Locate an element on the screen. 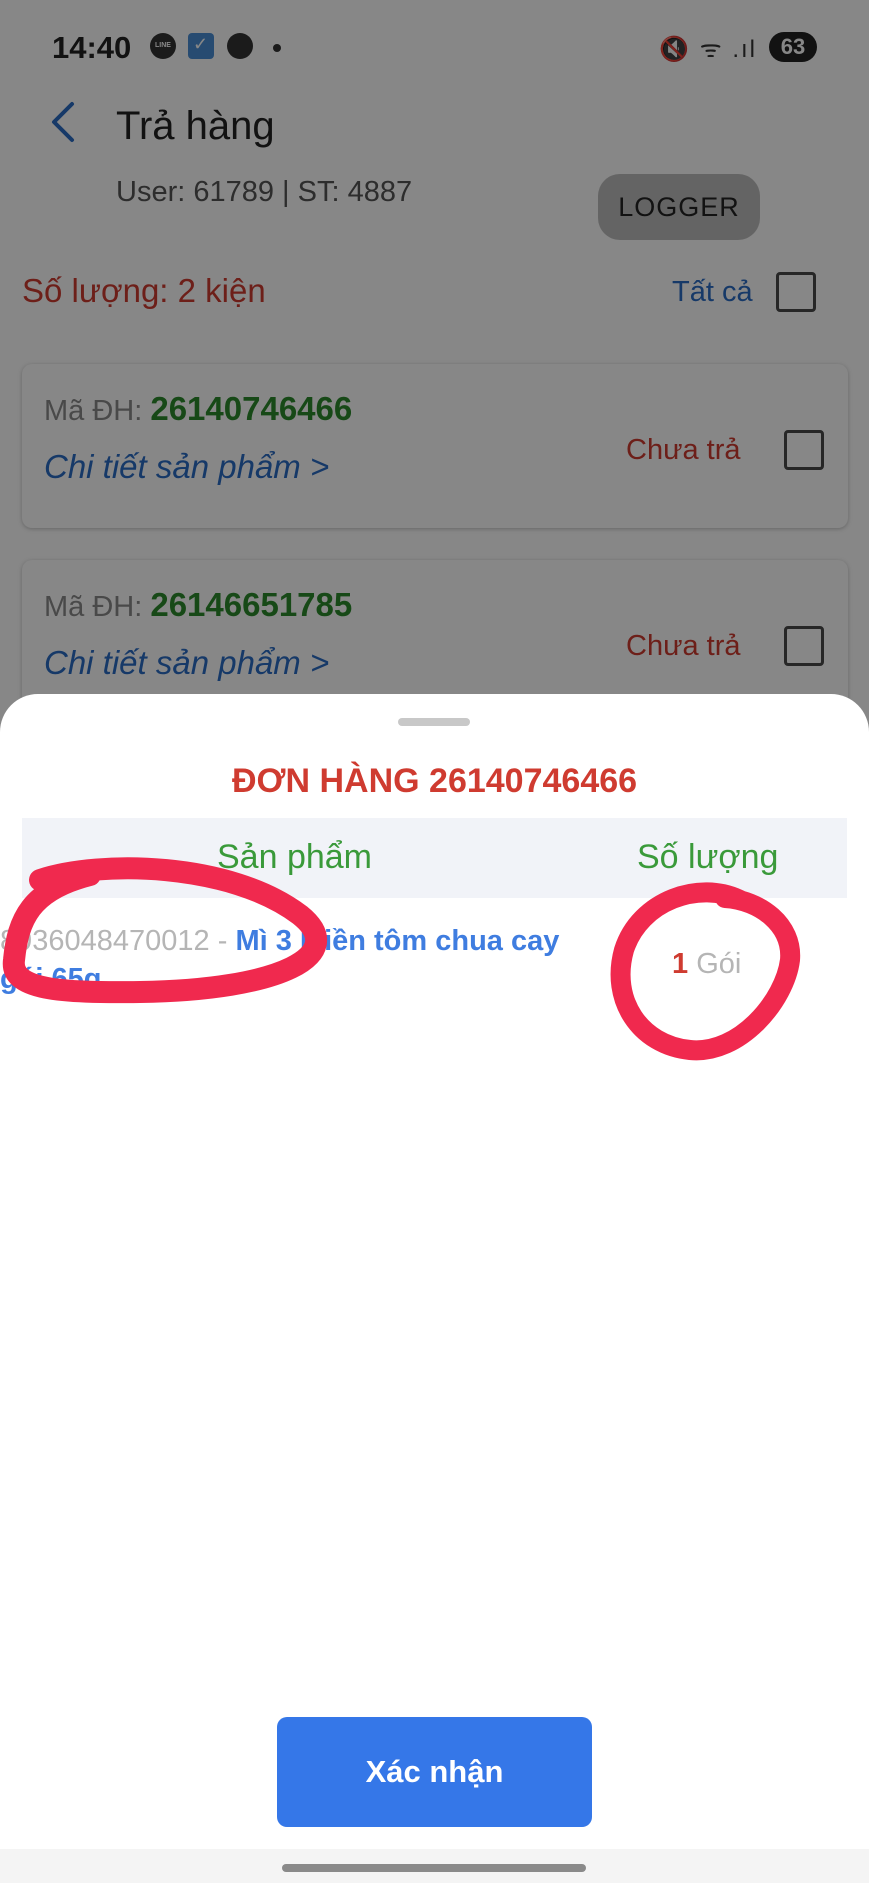 This screenshot has width=869, height=1883. product-barcode: 8936048470012 - is located at coordinates (118, 941).